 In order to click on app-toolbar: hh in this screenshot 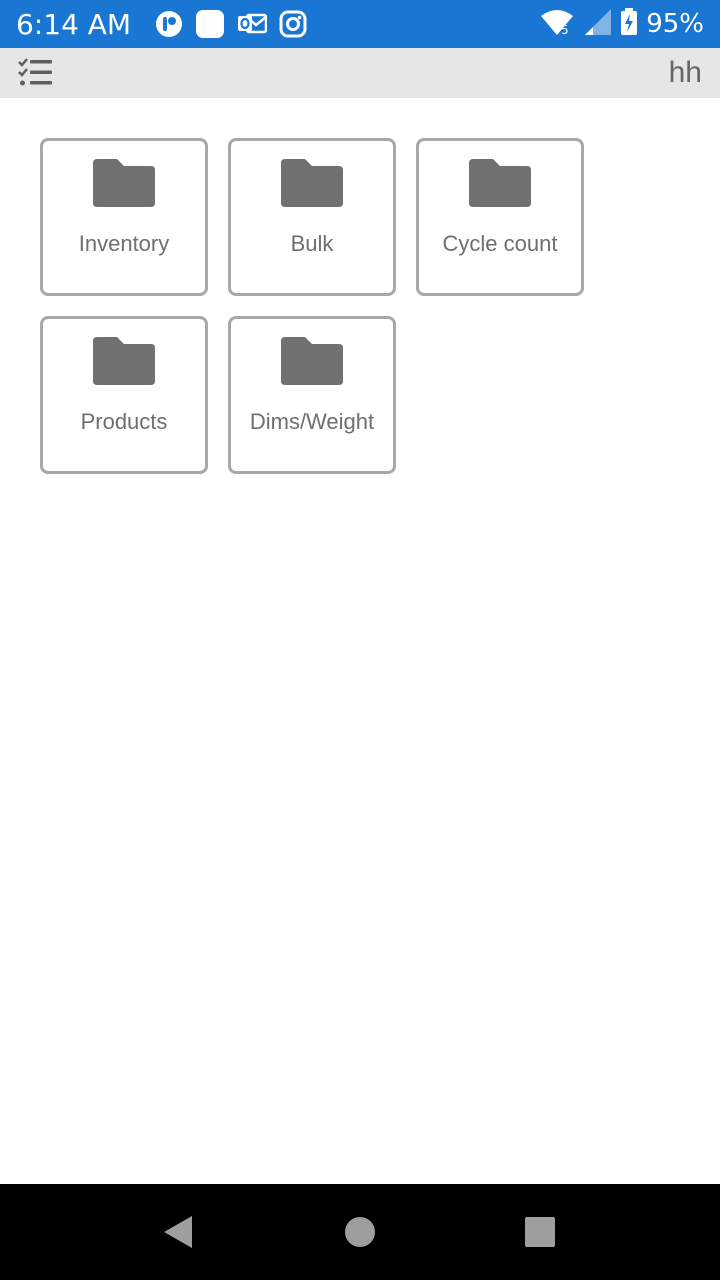, I will do `click(360, 73)`.